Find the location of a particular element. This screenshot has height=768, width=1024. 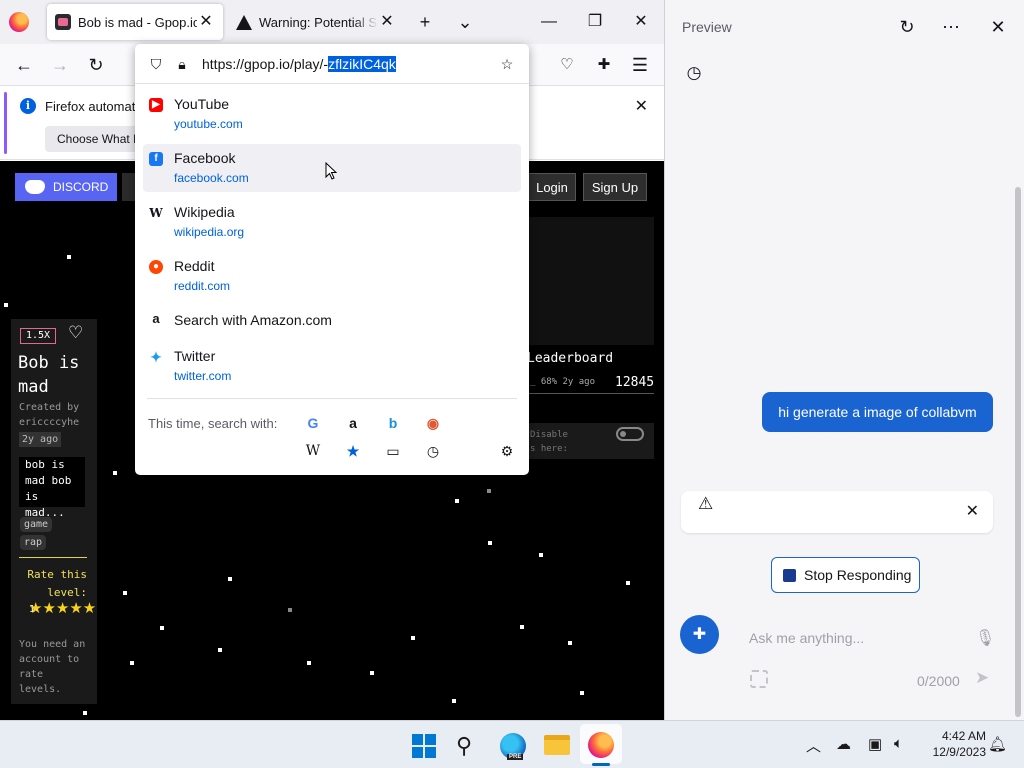

forward-arrow-icon: → is located at coordinates (60, 65).